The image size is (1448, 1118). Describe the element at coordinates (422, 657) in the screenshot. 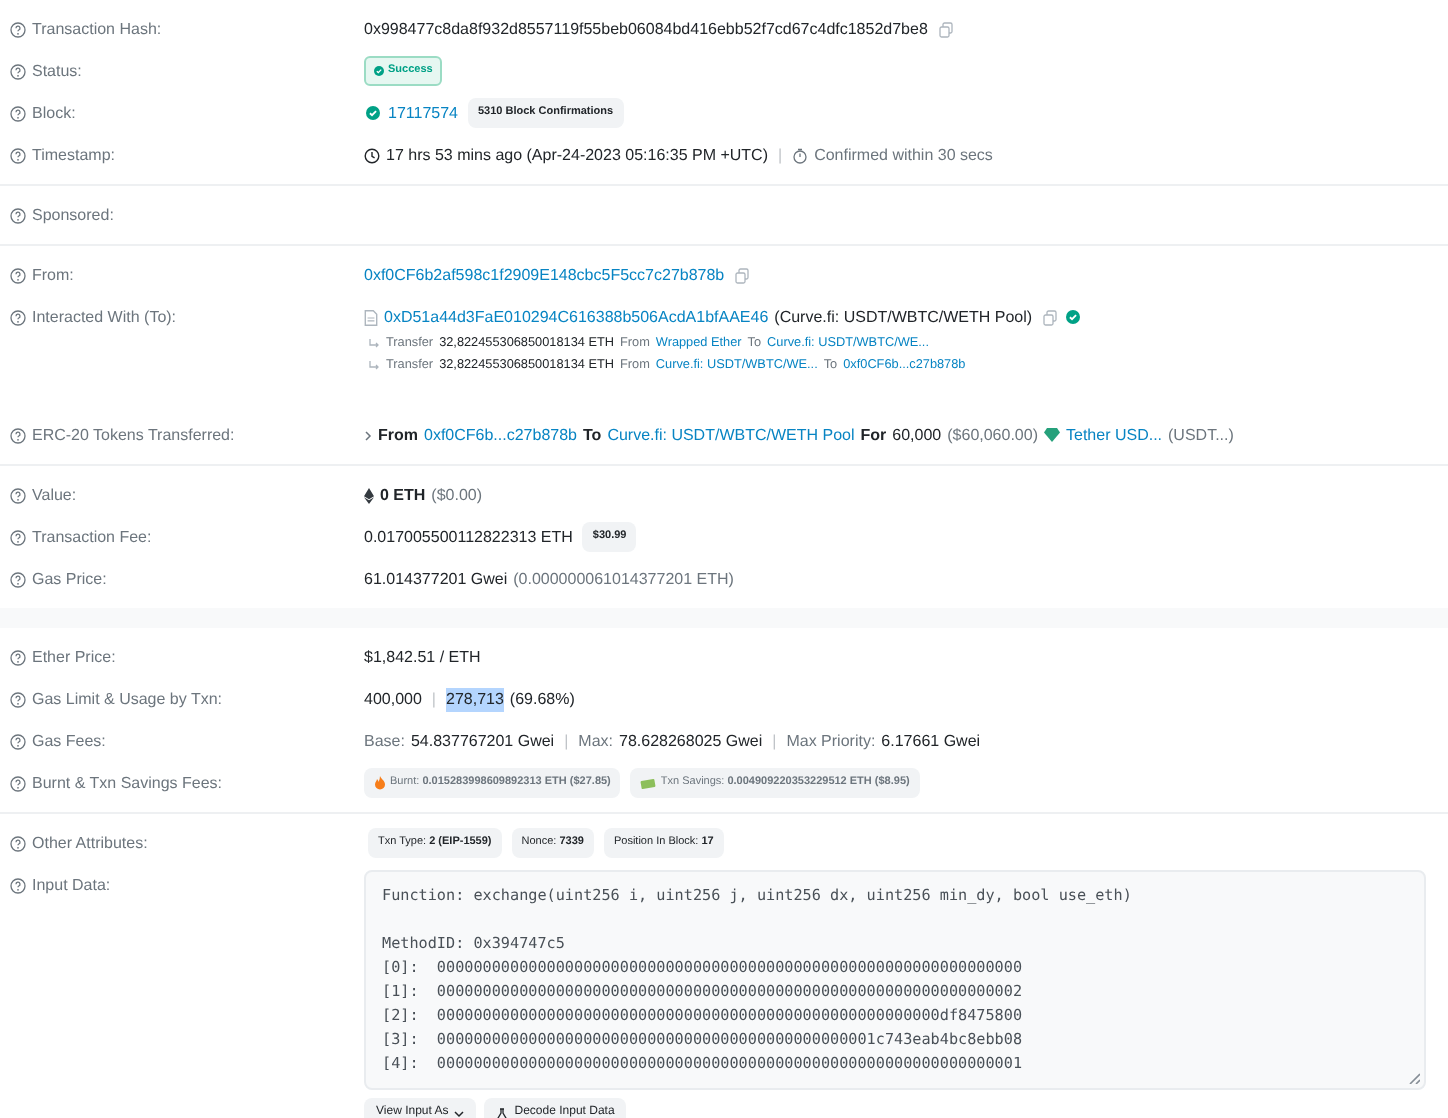

I see `value-text: $1,842.51 / ETH` at that location.